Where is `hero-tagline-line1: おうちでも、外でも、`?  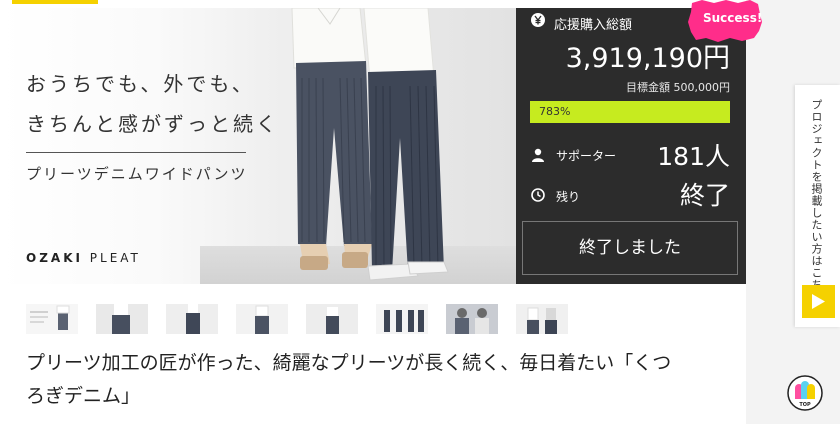
hero-tagline-line1: おうちでも、外でも、 is located at coordinates (140, 84).